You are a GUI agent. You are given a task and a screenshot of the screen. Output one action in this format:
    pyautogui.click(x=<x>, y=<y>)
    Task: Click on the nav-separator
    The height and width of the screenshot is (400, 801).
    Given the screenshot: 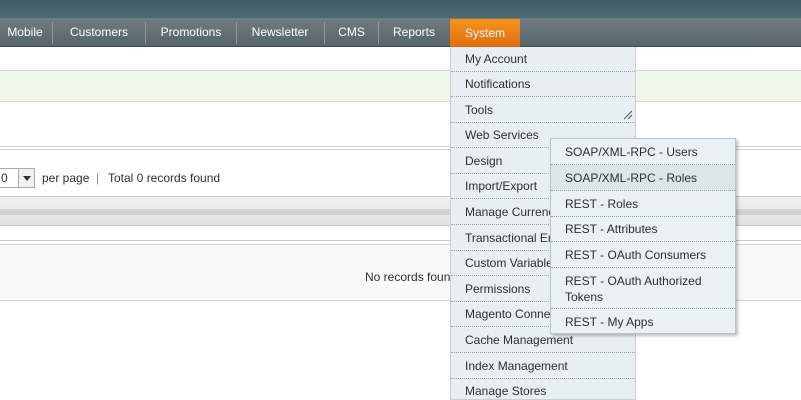 What is the action you would take?
    pyautogui.click(x=52, y=33)
    